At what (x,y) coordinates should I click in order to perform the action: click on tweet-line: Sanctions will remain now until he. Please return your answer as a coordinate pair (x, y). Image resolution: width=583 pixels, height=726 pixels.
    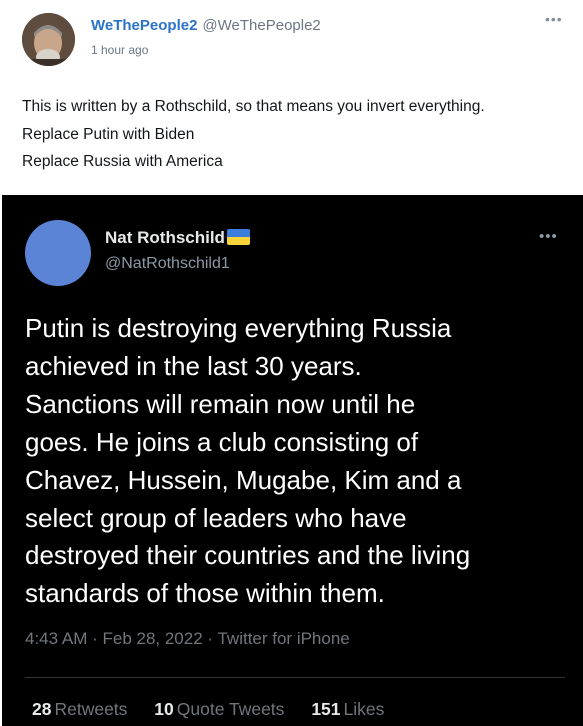
    Looking at the image, I should click on (220, 403).